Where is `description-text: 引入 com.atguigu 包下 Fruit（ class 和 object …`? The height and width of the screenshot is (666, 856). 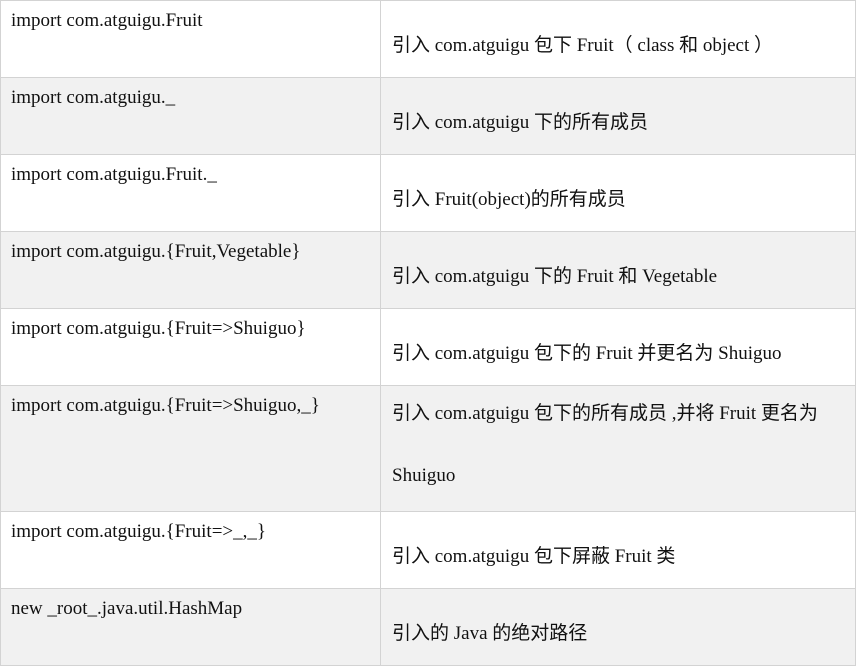 description-text: 引入 com.atguigu 包下 Fruit（ class 和 object … is located at coordinates (583, 45).